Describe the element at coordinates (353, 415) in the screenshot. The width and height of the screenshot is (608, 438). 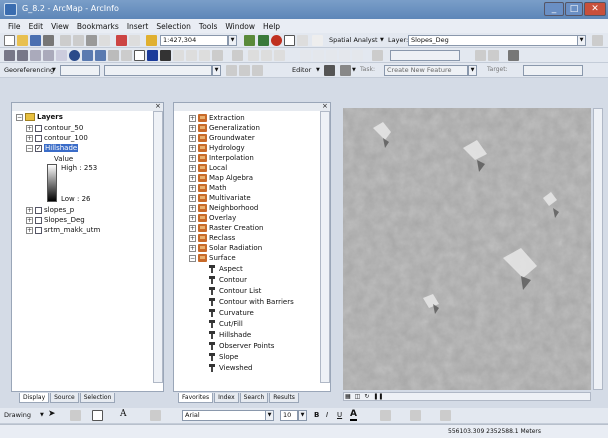
I see `font-color-button: A` at that location.